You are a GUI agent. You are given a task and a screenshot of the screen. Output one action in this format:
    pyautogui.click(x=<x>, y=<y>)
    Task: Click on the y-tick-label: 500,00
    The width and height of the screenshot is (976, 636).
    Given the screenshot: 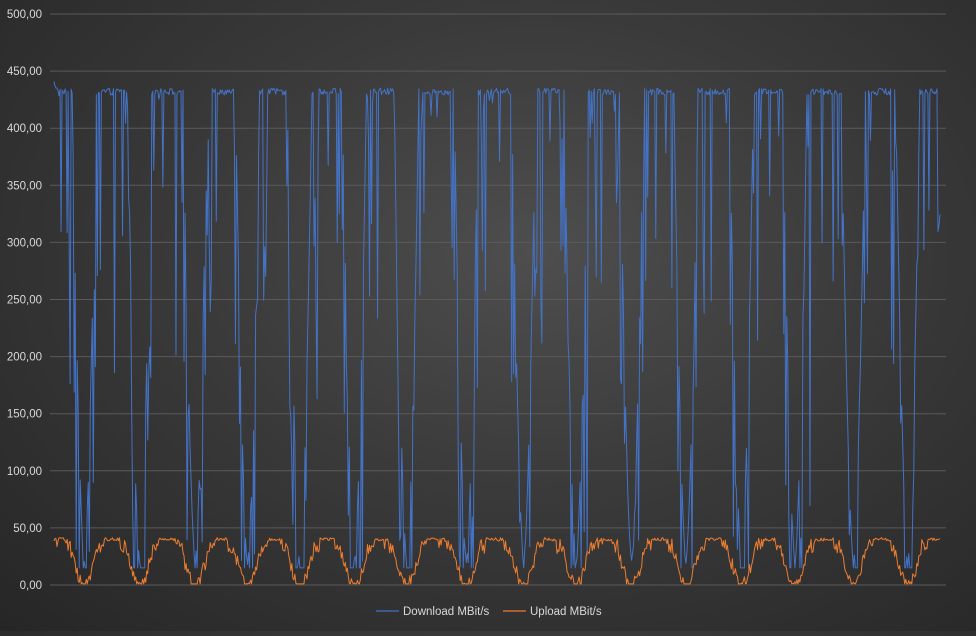 What is the action you would take?
    pyautogui.click(x=24, y=15)
    